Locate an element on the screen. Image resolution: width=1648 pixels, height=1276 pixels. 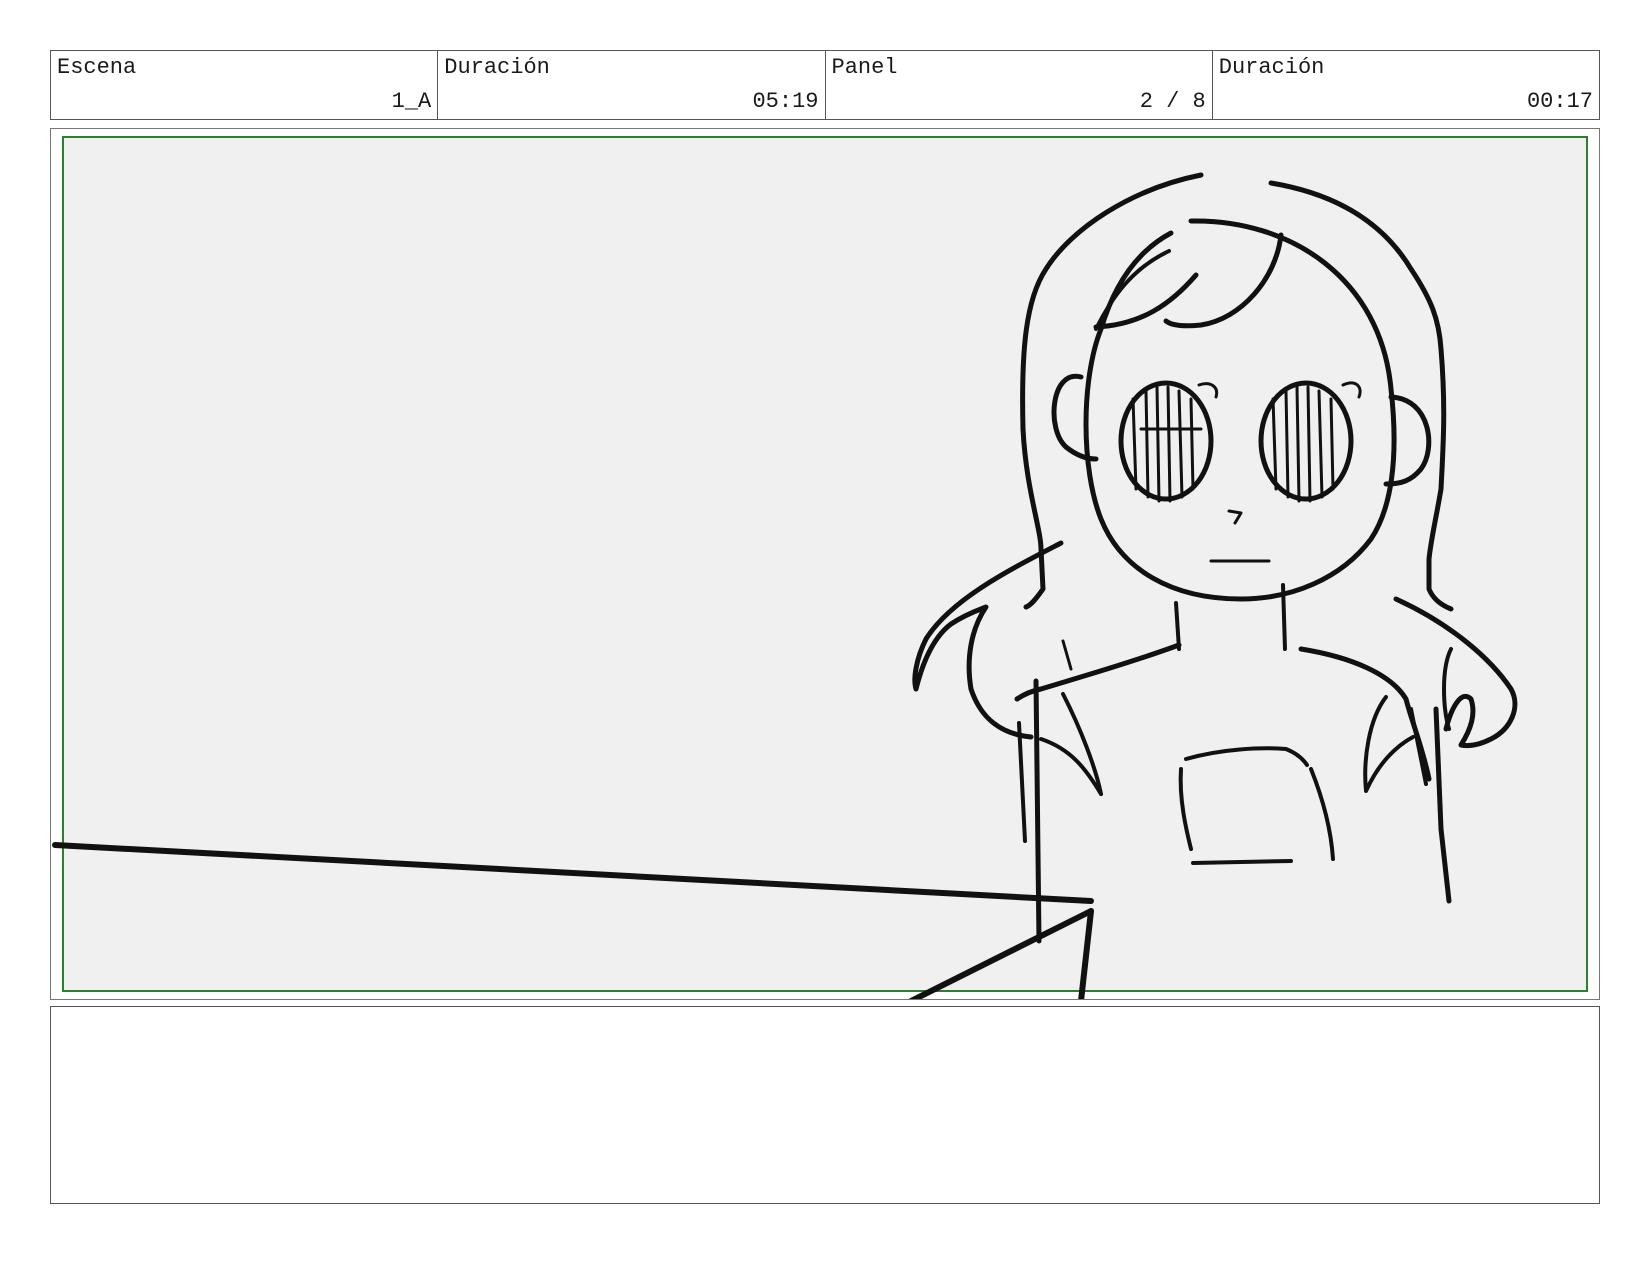
chest-bottom is located at coordinates (1242, 862).